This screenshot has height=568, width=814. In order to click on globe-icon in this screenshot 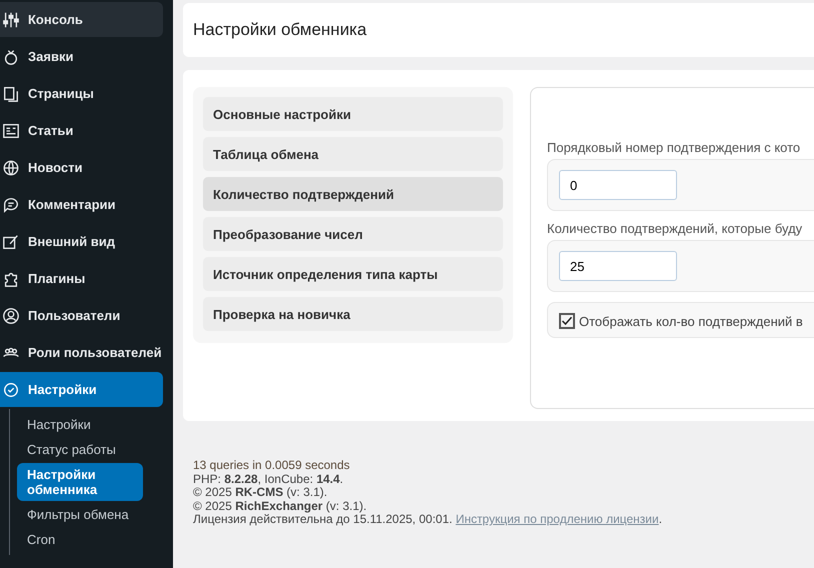, I will do `click(11, 167)`.